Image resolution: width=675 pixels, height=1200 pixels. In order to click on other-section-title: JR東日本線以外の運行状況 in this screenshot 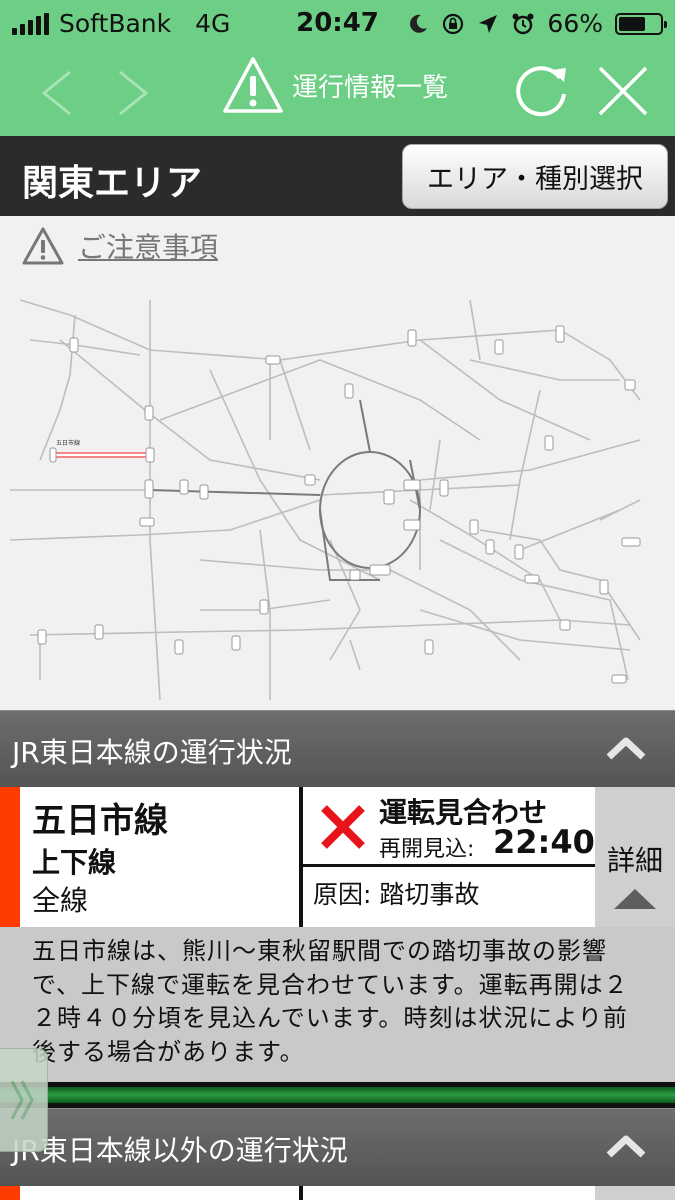, I will do `click(180, 1150)`.